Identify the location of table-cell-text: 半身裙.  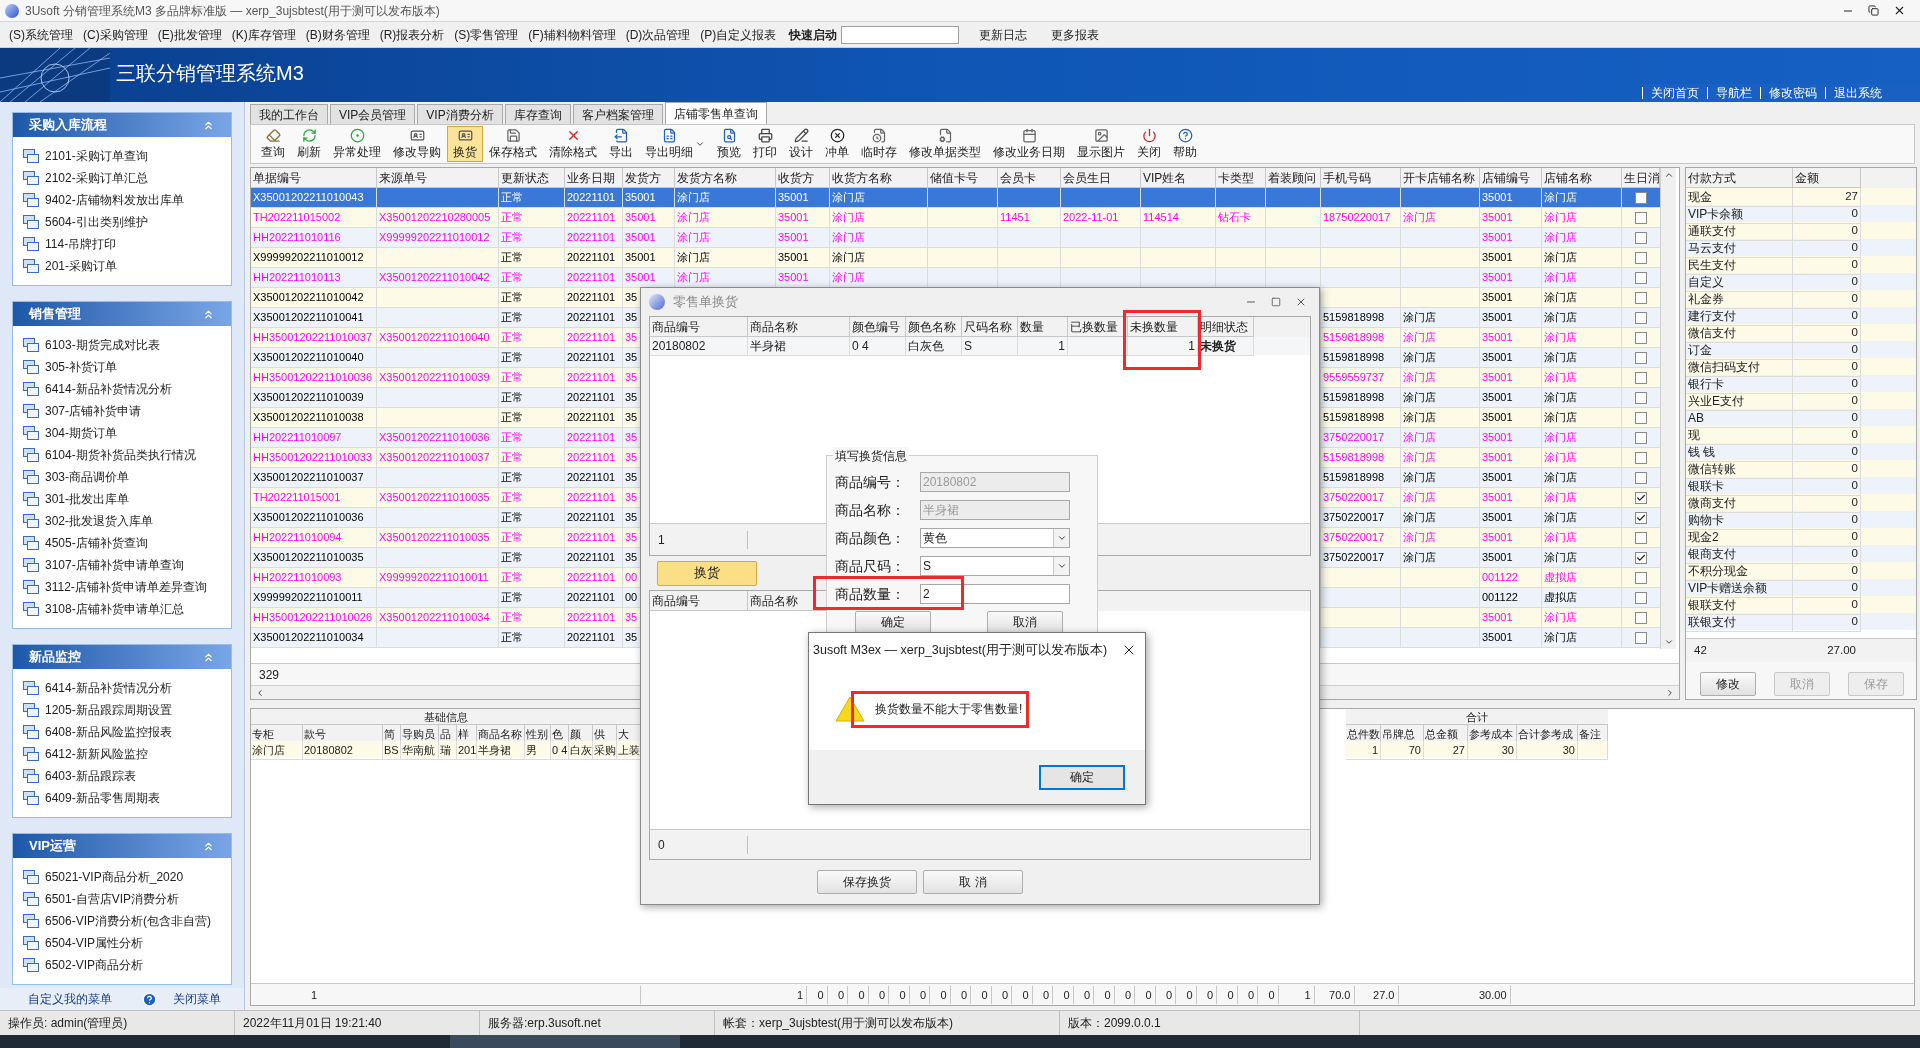
(768, 346).